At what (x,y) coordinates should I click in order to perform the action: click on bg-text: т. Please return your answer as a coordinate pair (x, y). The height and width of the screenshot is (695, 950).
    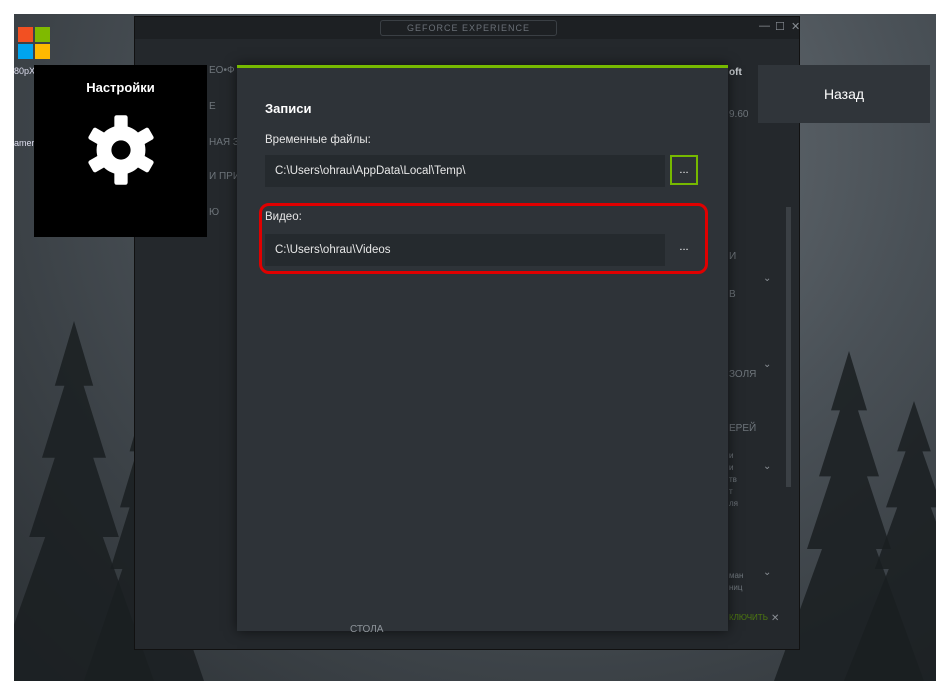
    Looking at the image, I should click on (731, 491).